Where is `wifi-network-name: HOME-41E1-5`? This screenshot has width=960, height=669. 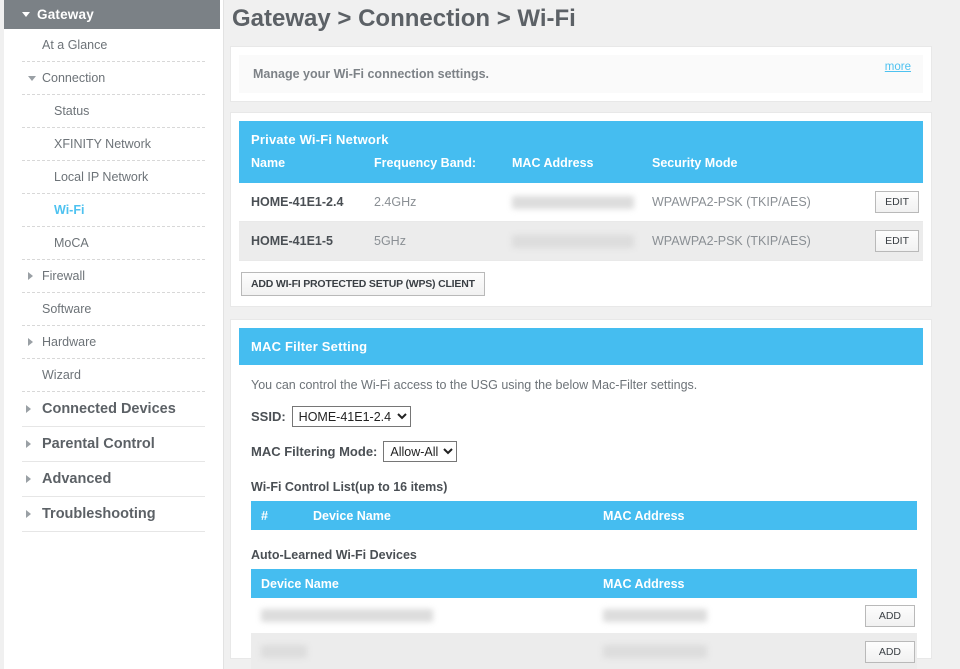 wifi-network-name: HOME-41E1-5 is located at coordinates (292, 241).